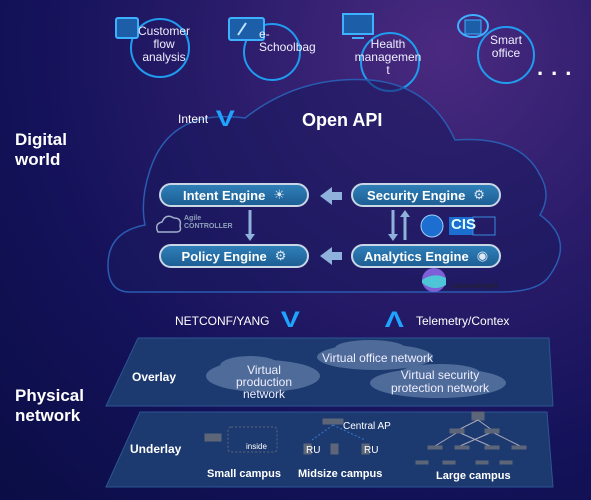 This screenshot has width=591, height=500. What do you see at coordinates (416, 256) in the screenshot?
I see `analytics-engine-label: Analytics Engine` at bounding box center [416, 256].